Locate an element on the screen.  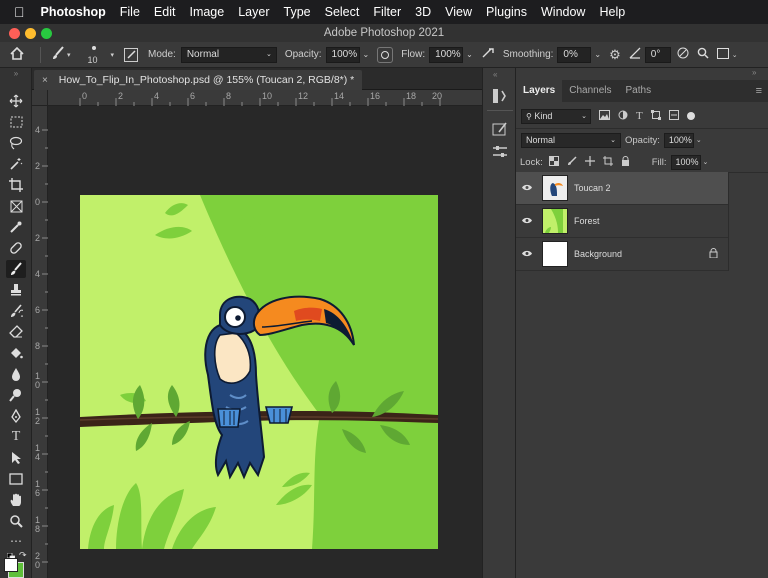
brush-preset-icon is located at coordinates (58, 54).